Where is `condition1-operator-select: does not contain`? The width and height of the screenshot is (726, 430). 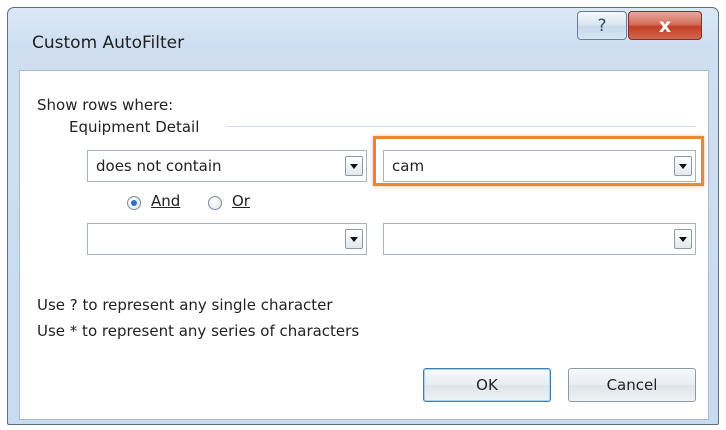 condition1-operator-select: does not contain is located at coordinates (227, 166).